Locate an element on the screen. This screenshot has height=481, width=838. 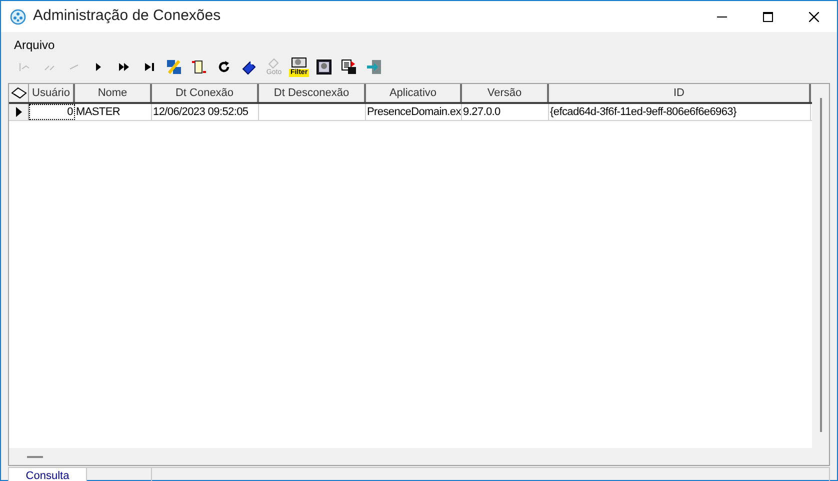
door-icon is located at coordinates (374, 67).